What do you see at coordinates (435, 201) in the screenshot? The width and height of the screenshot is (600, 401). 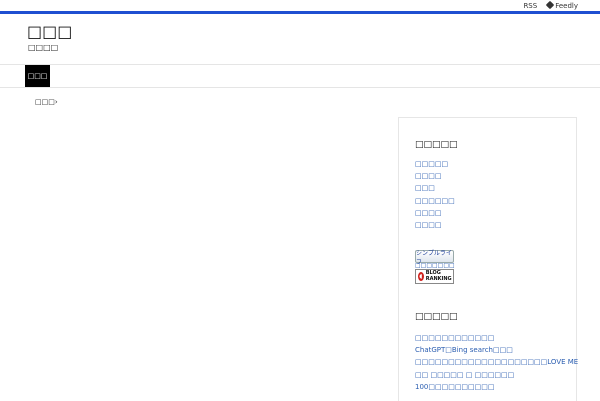 I see `category-item: □□□□□□` at bounding box center [435, 201].